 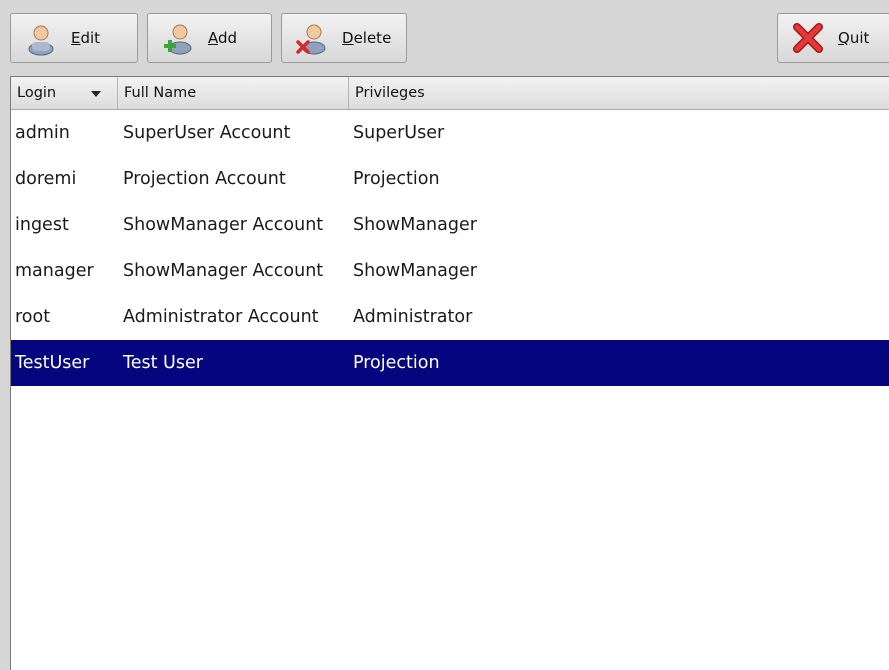 I want to click on table-row: TestUser Test User Projection, so click(x=450, y=363).